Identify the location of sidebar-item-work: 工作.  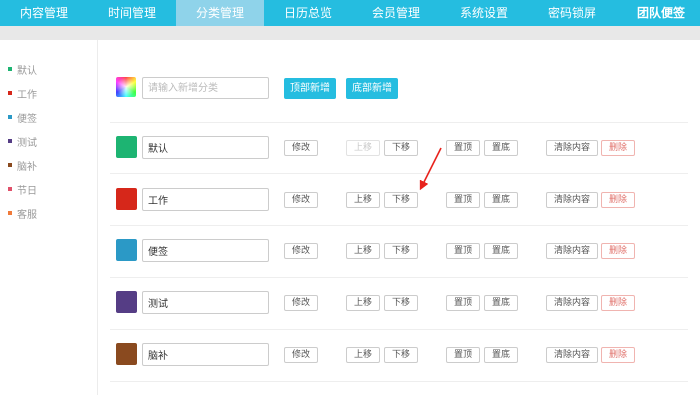
(22, 93).